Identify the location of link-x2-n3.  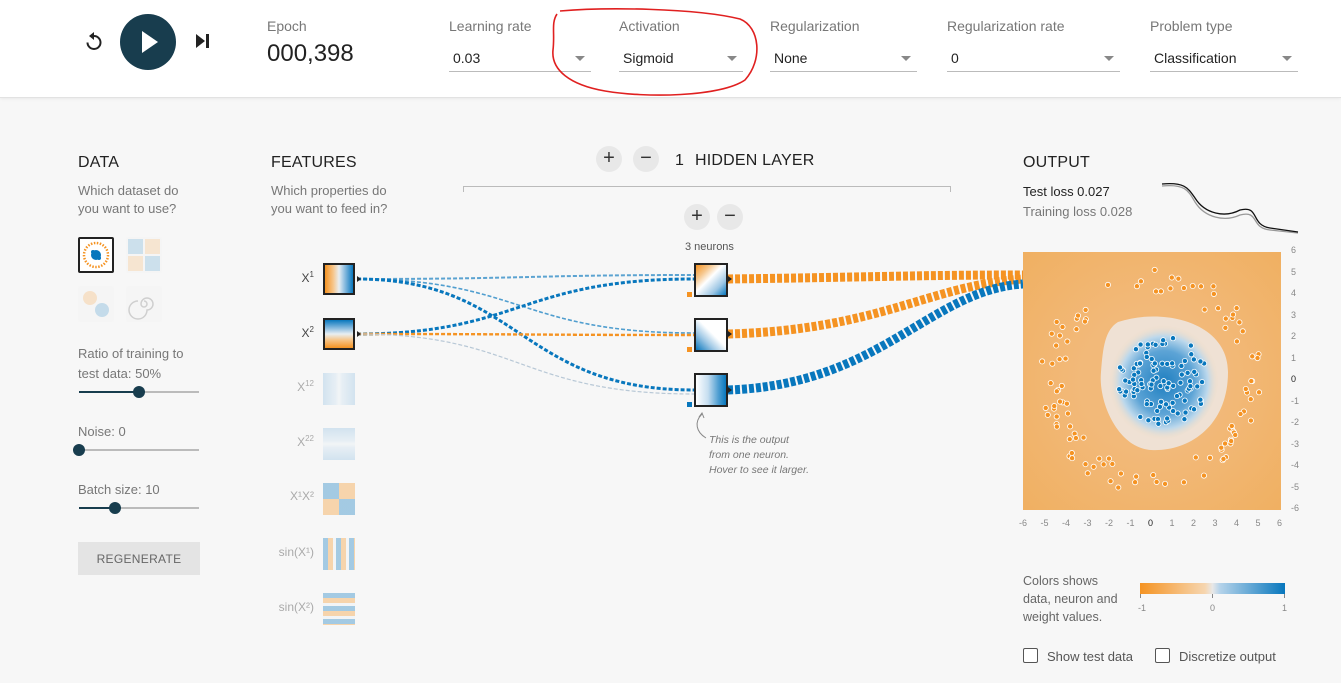
(525, 364).